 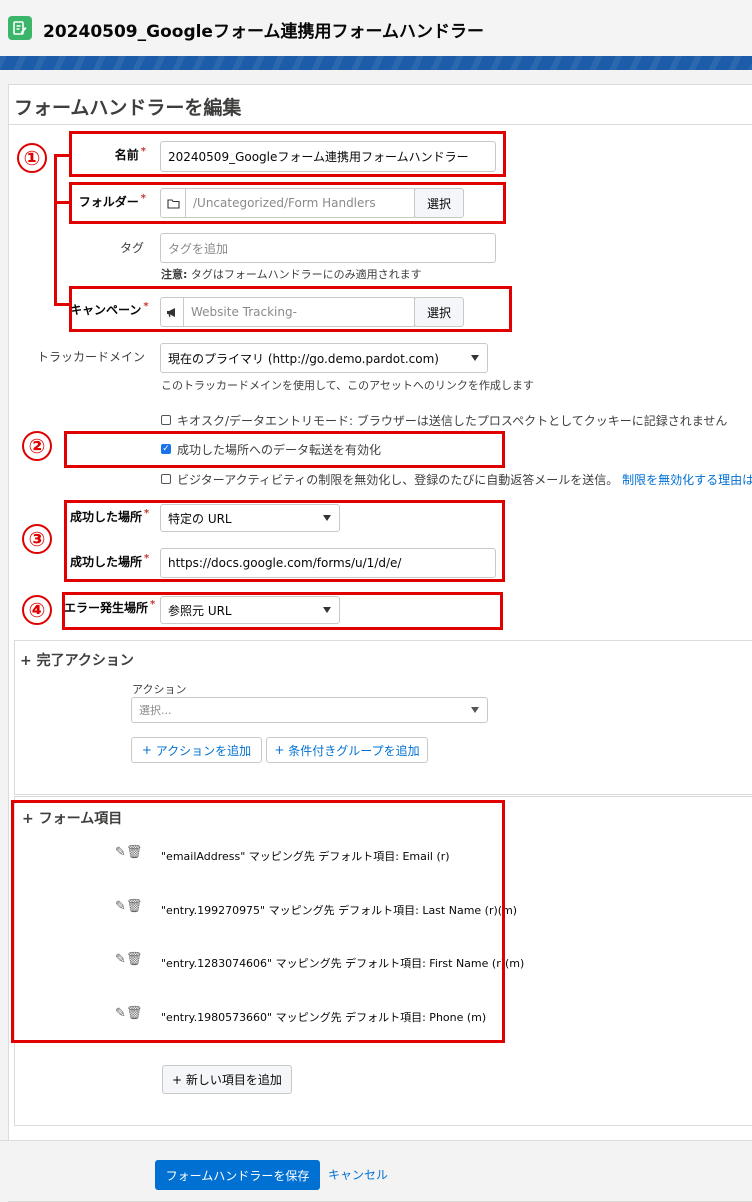 What do you see at coordinates (284, 541) in the screenshot?
I see `highlight-success` at bounding box center [284, 541].